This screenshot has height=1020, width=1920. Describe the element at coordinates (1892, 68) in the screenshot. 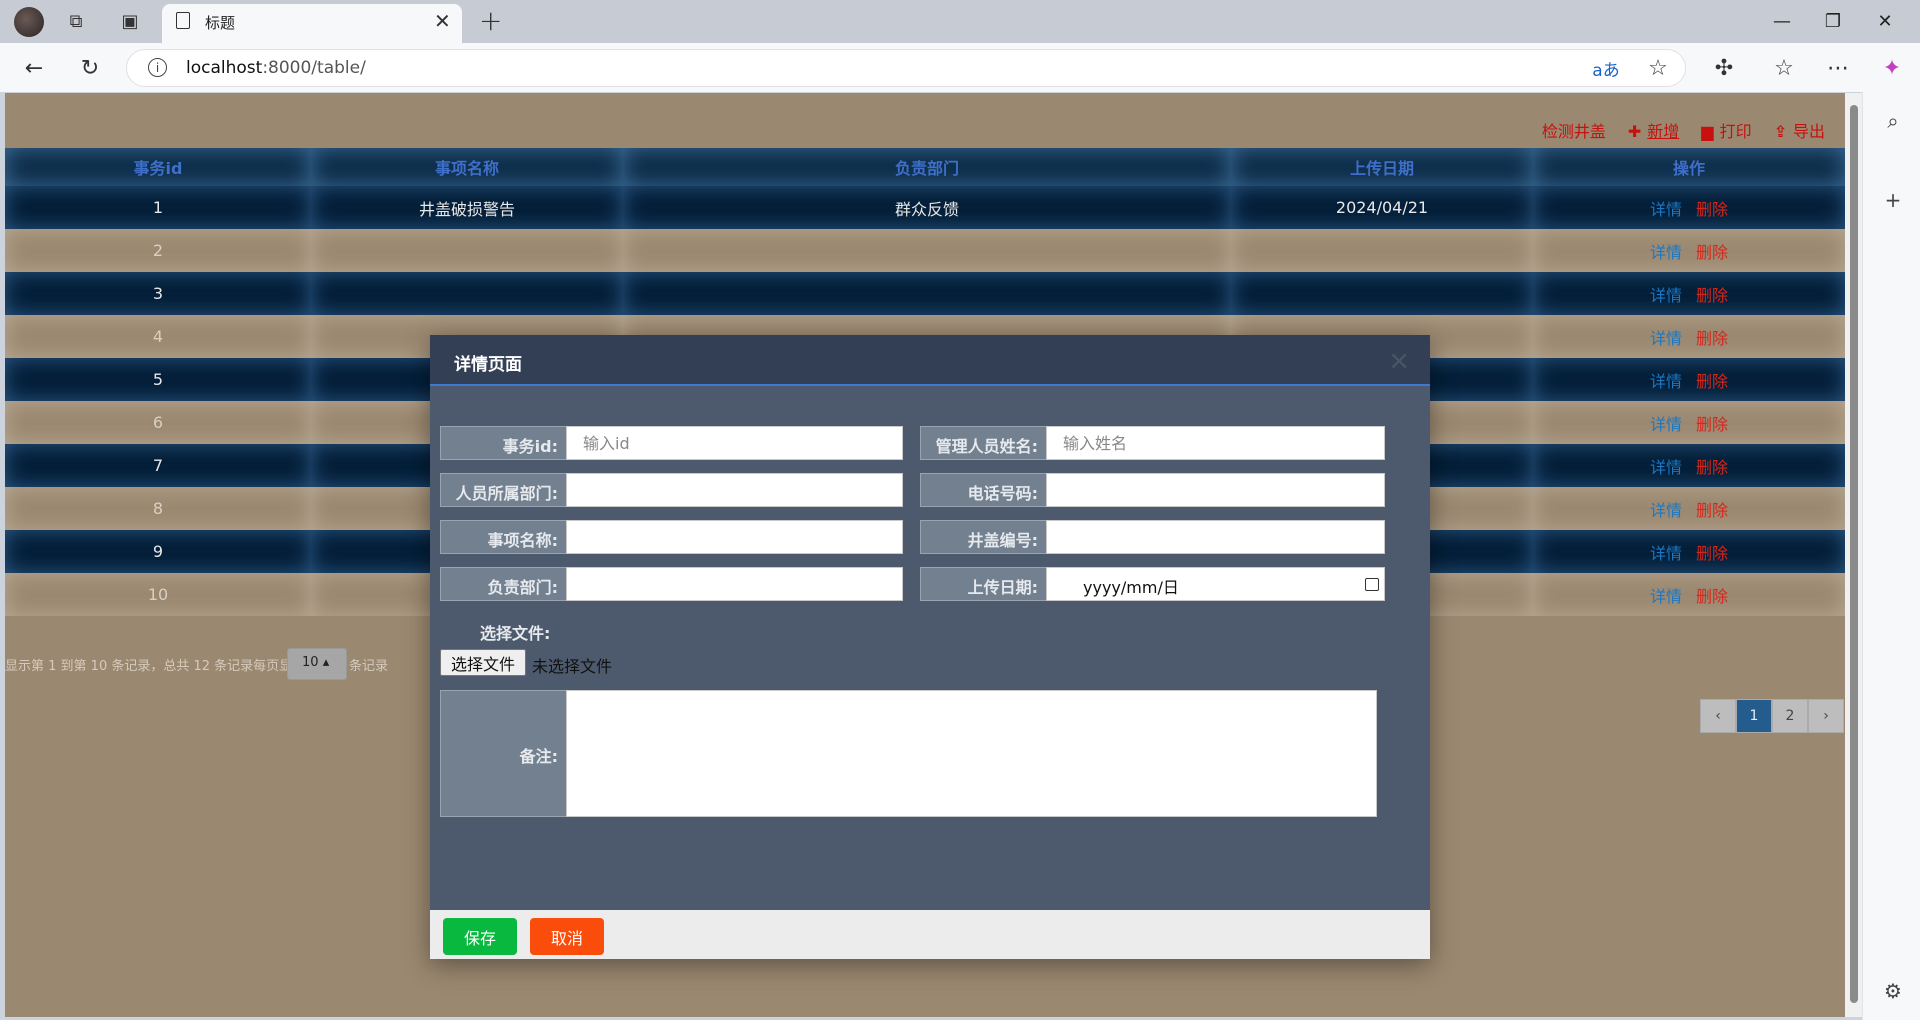

I see `copilot-icon: ✦` at that location.